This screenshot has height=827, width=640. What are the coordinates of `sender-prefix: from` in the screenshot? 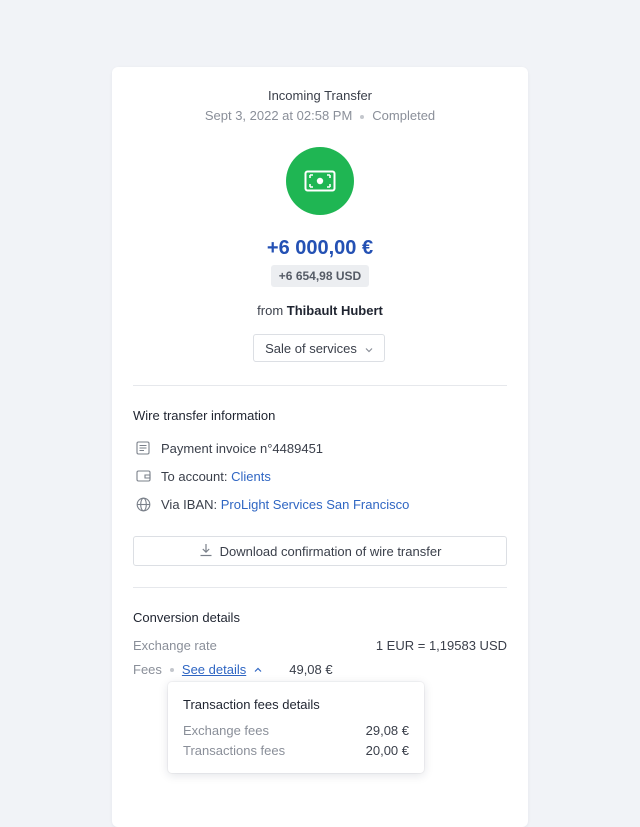 It's located at (270, 310).